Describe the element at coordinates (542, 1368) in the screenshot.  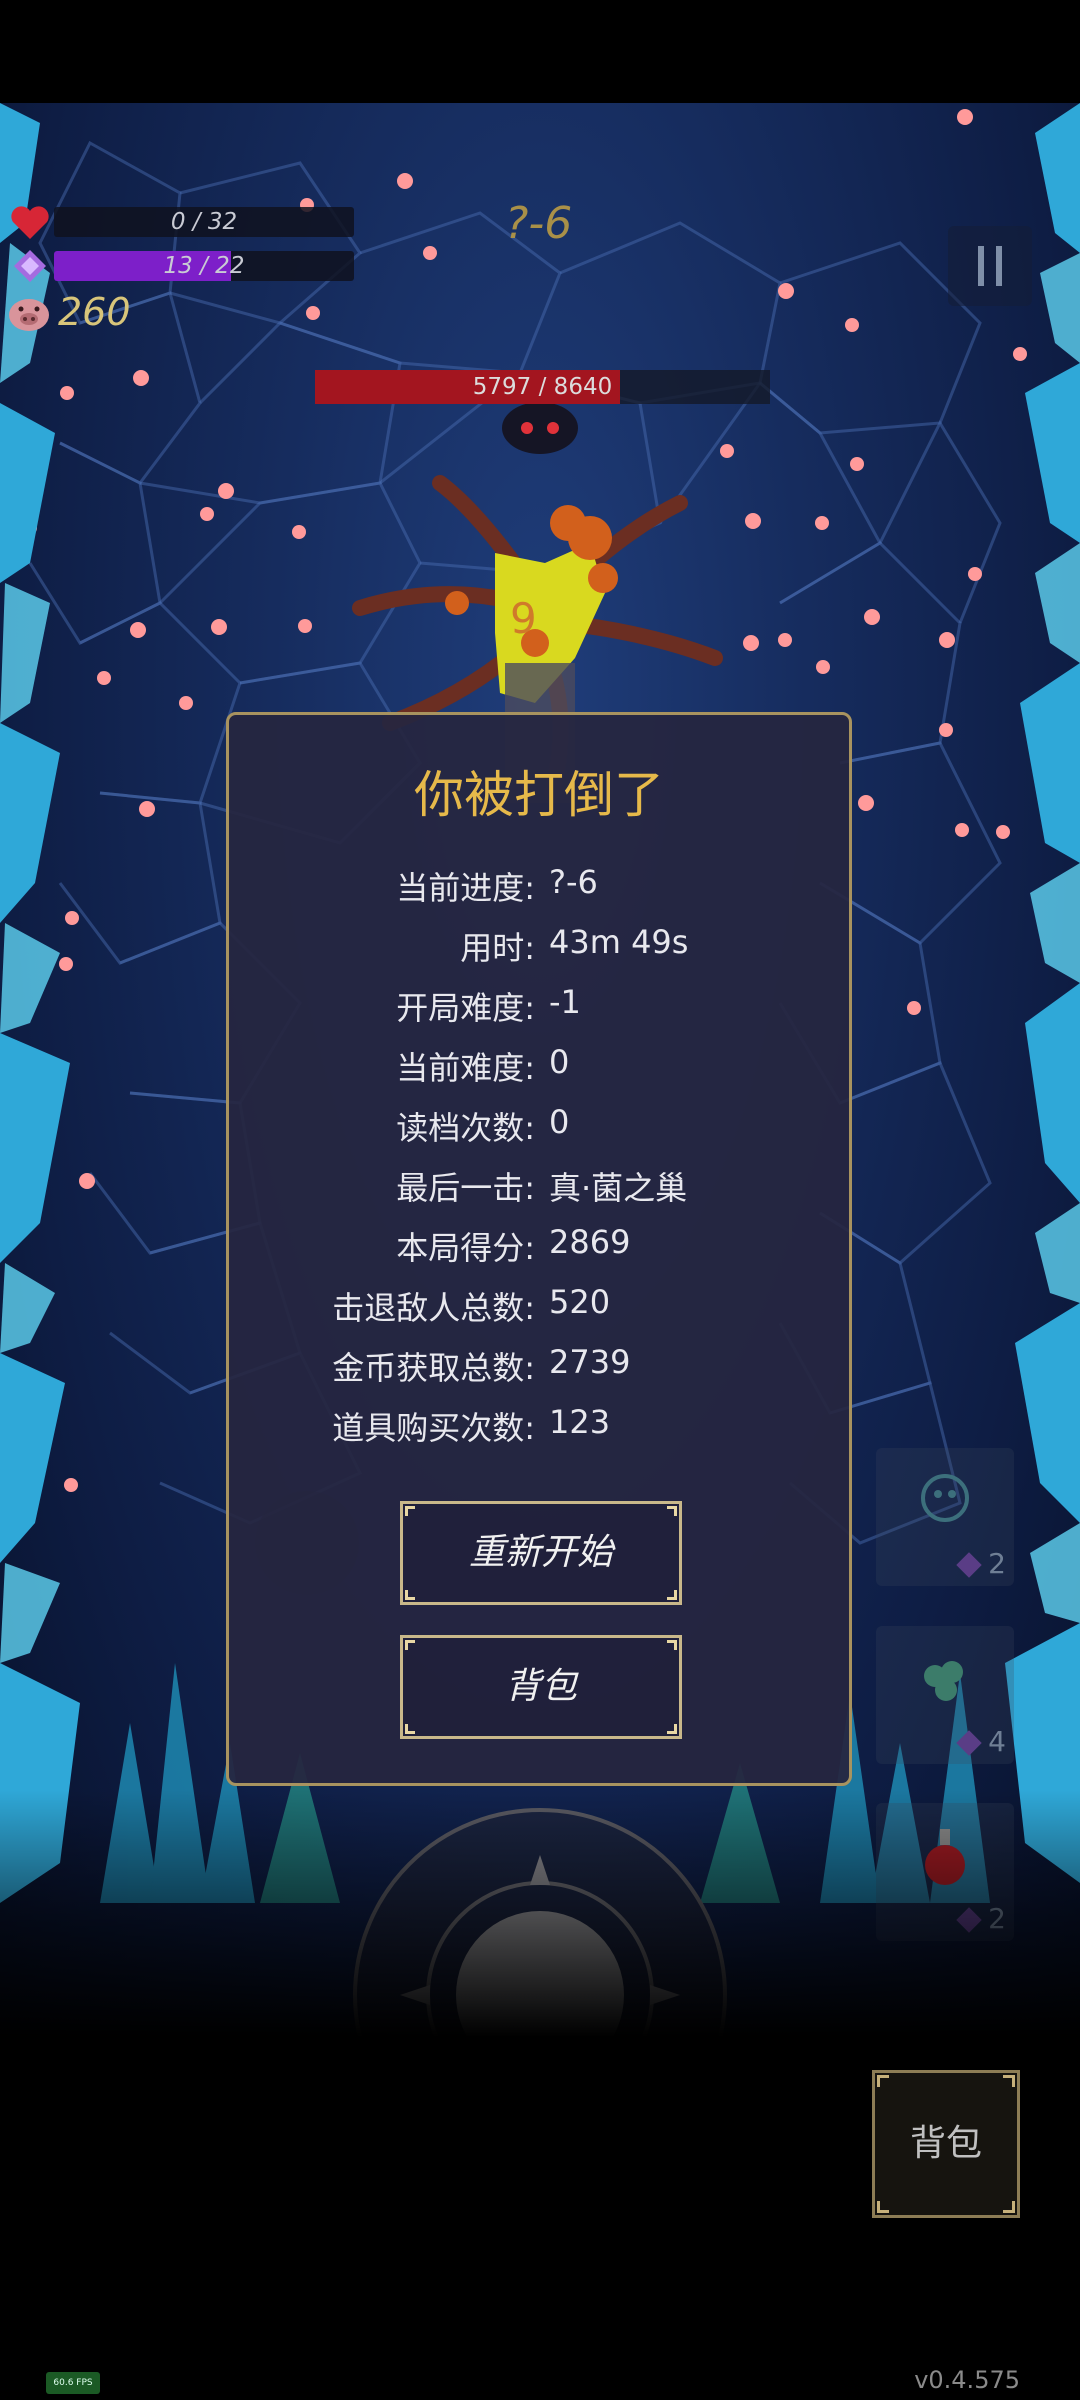
I see `stat-row-gold: 金币获取总数: 2739` at that location.